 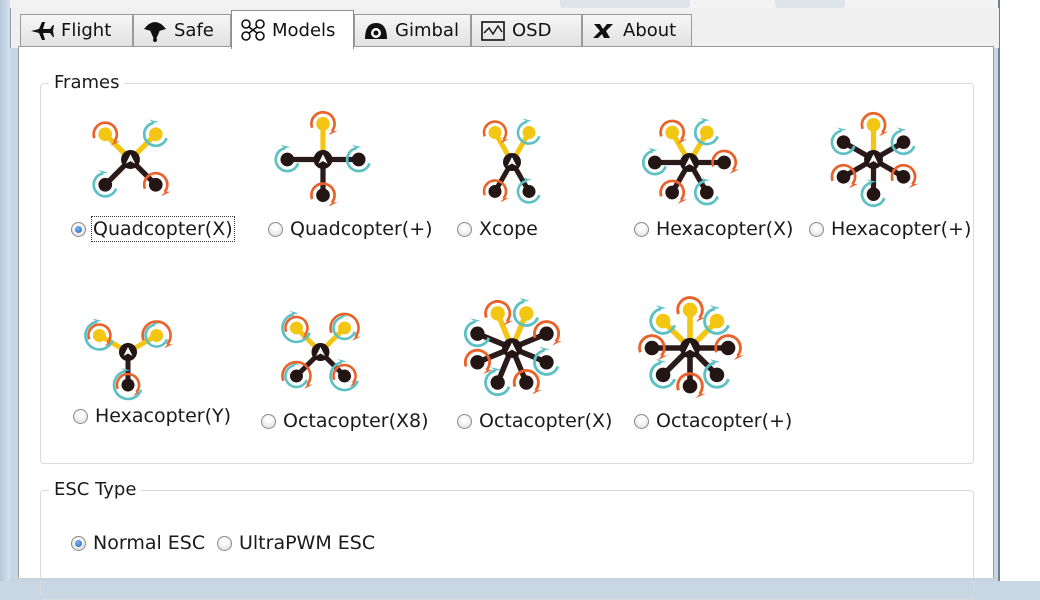 I want to click on hexacopter-y-frame-icon, so click(x=128, y=359).